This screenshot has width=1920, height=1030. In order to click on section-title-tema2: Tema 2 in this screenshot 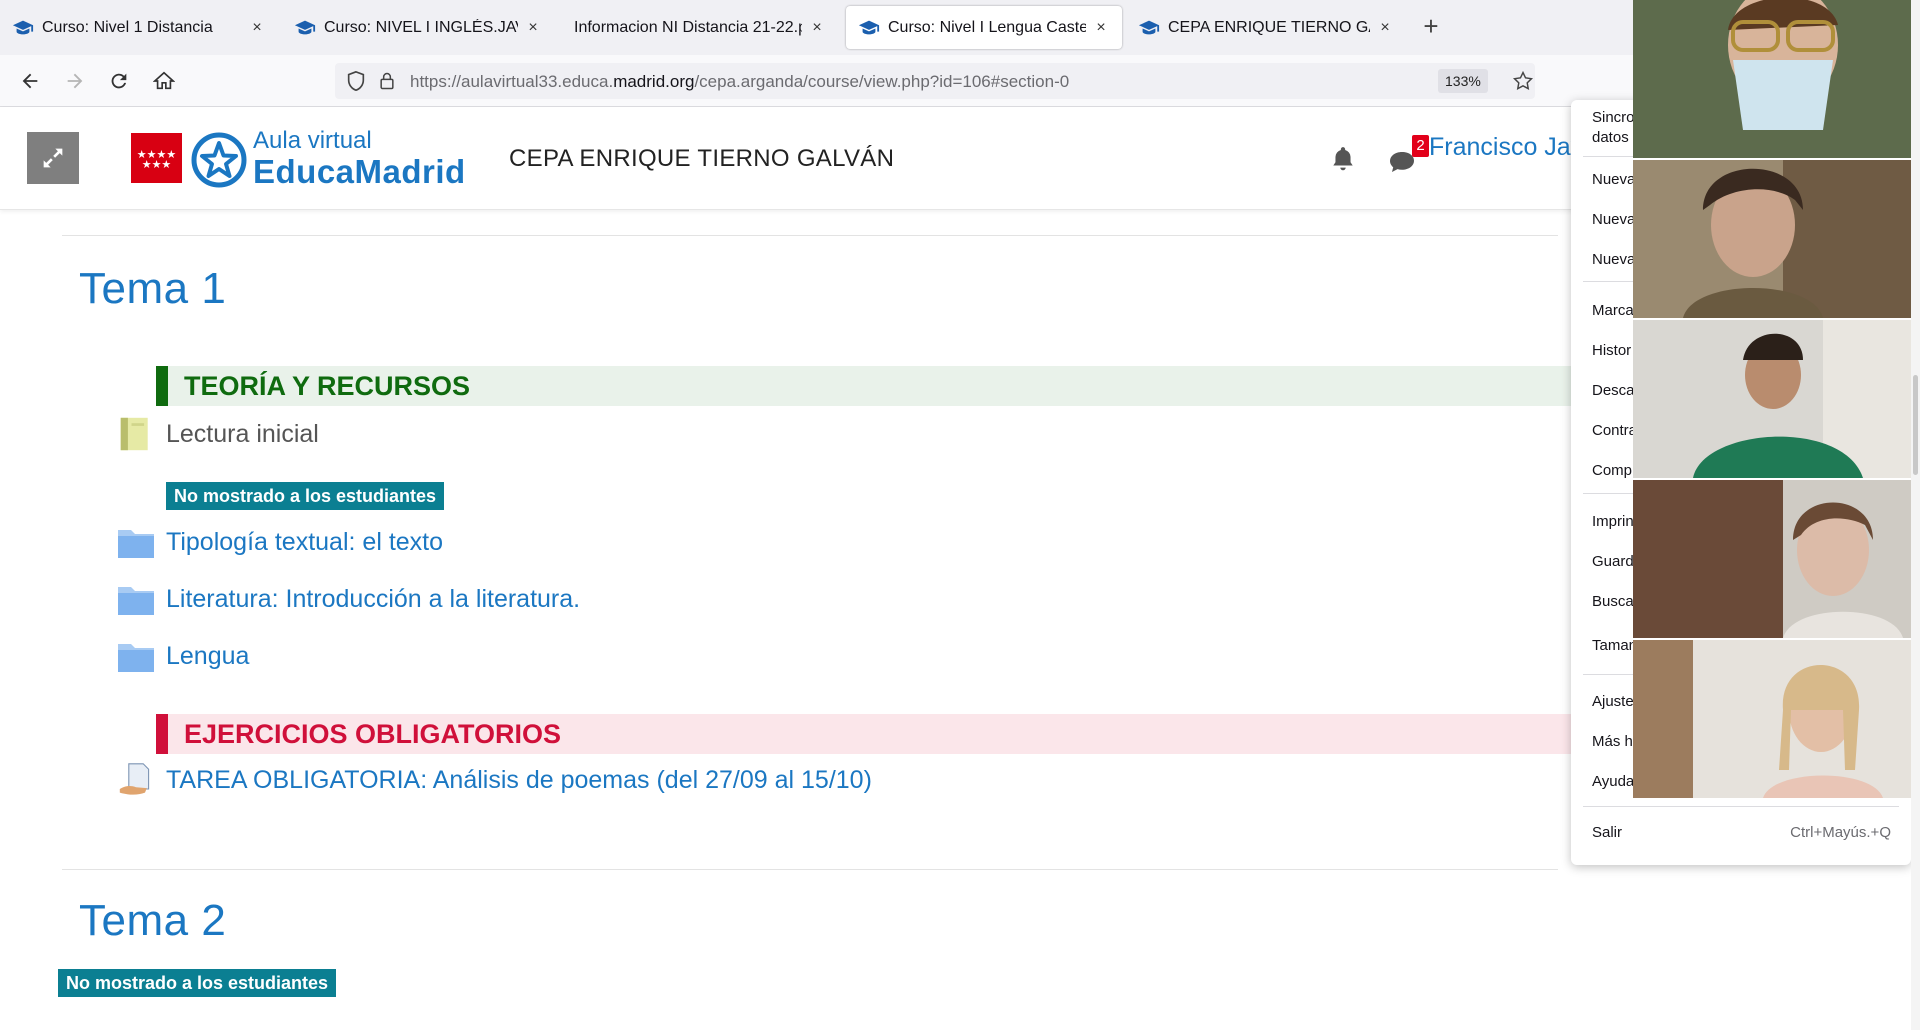, I will do `click(152, 921)`.